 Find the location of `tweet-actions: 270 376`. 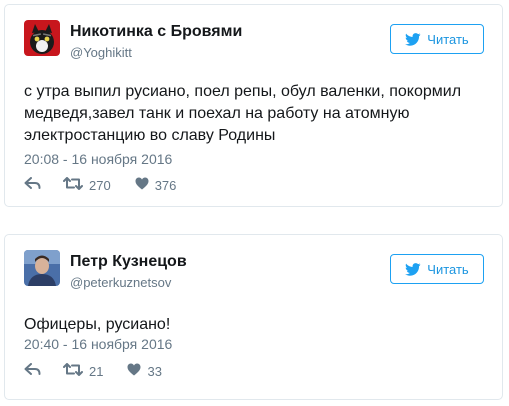

tweet-actions: 270 376 is located at coordinates (100, 185).